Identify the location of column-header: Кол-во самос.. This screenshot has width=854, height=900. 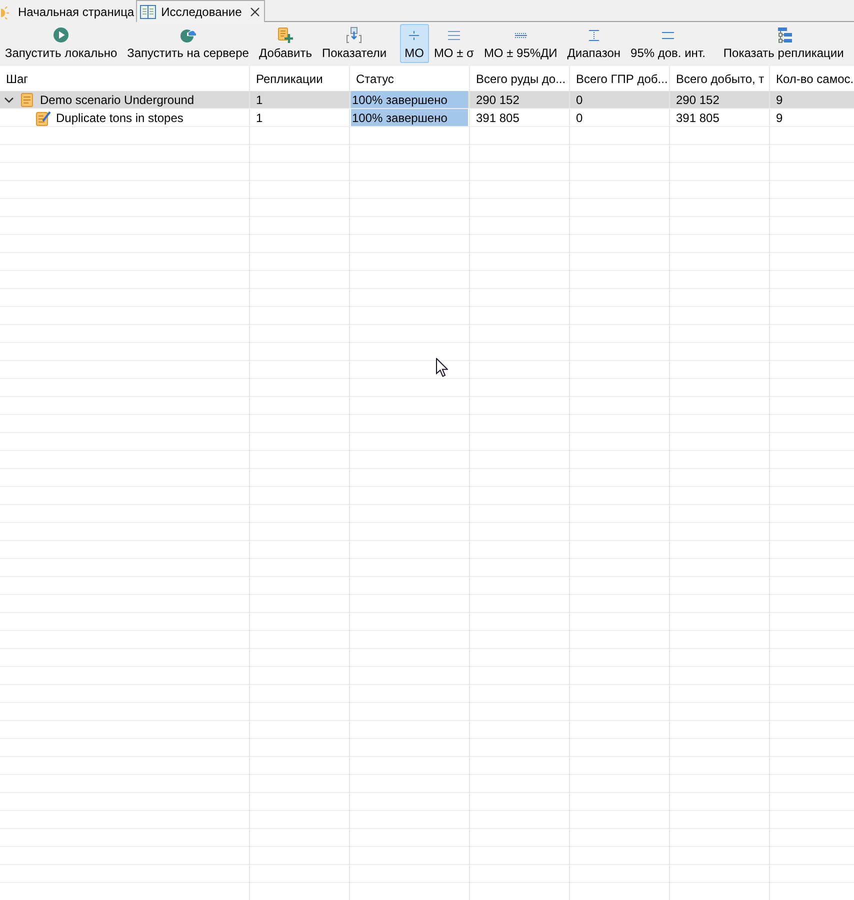
(812, 78).